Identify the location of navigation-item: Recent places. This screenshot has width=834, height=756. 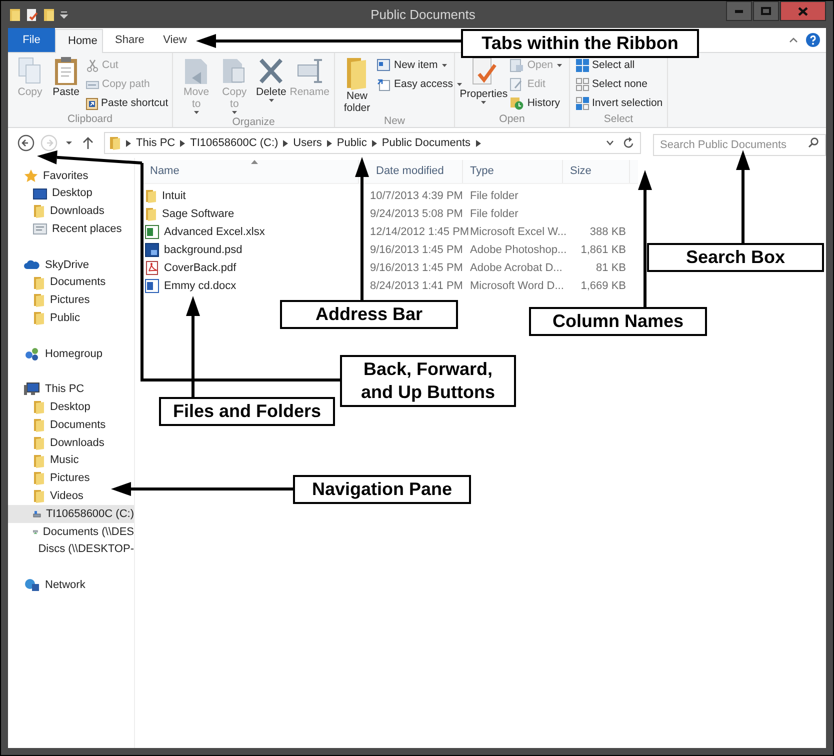
(71, 229).